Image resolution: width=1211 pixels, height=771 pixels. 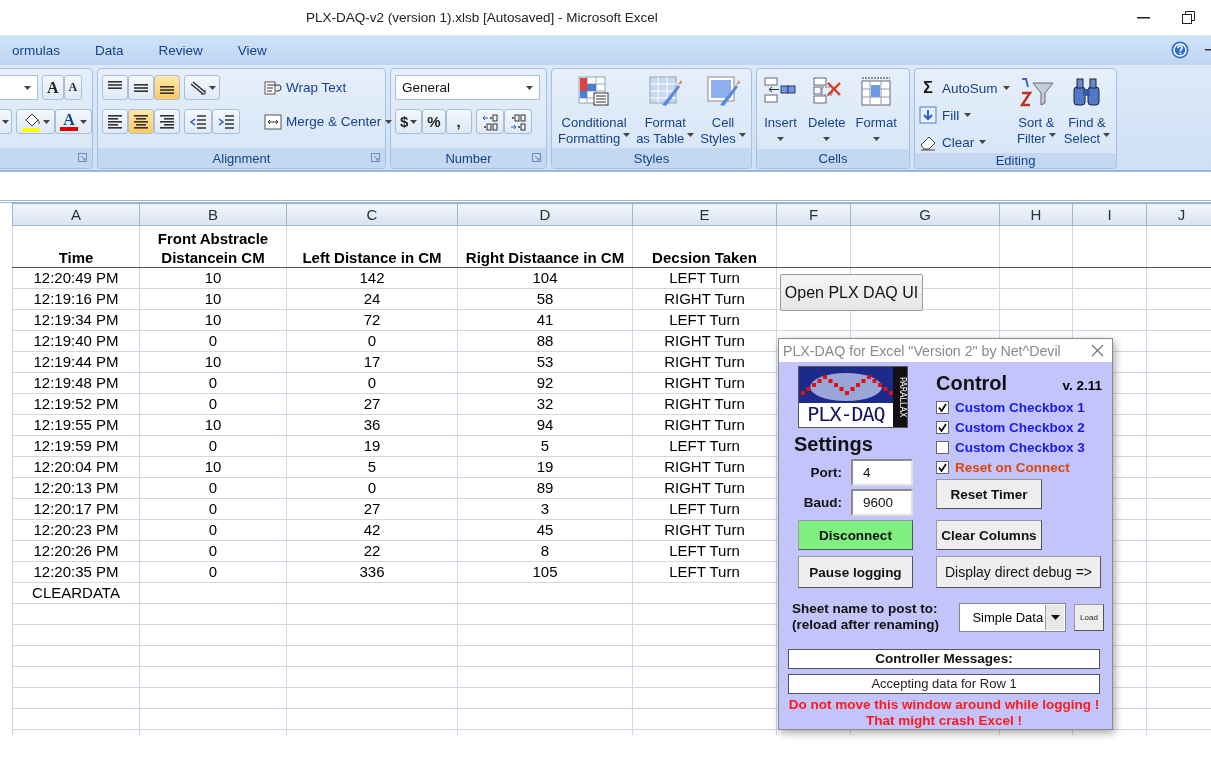 I want to click on table-cell: 12:19:16 PM, so click(x=76, y=299).